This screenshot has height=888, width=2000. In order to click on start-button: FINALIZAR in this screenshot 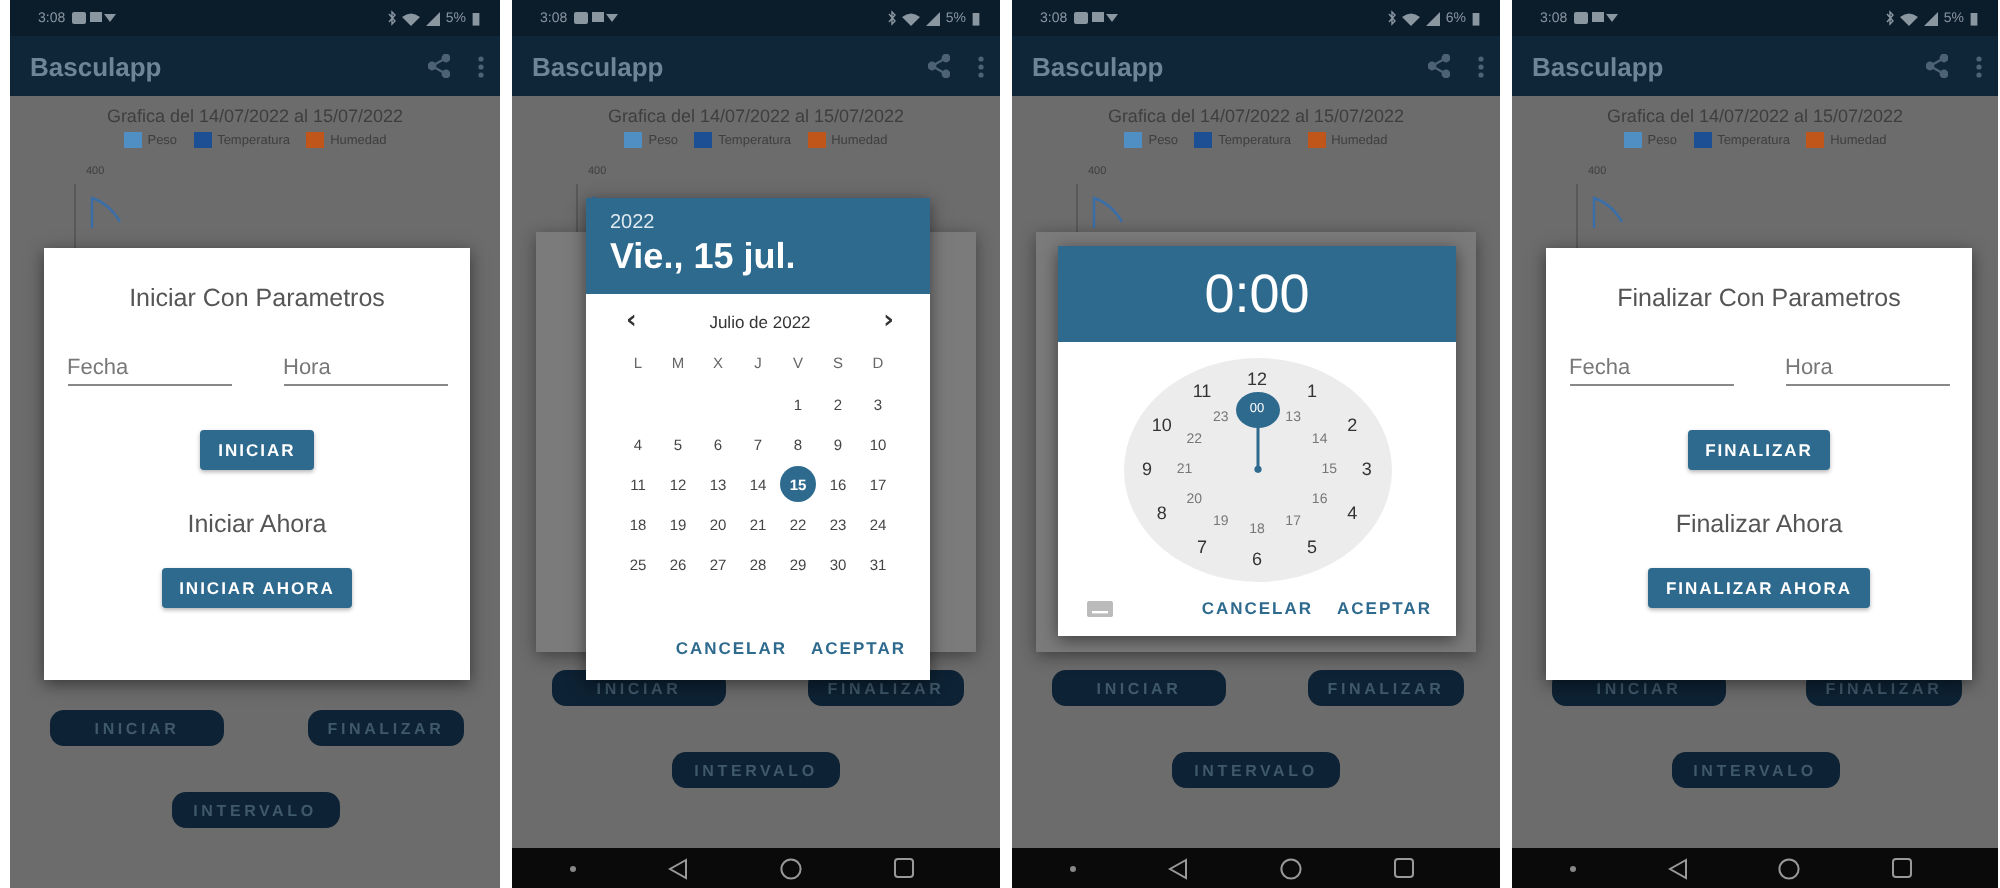, I will do `click(1759, 450)`.